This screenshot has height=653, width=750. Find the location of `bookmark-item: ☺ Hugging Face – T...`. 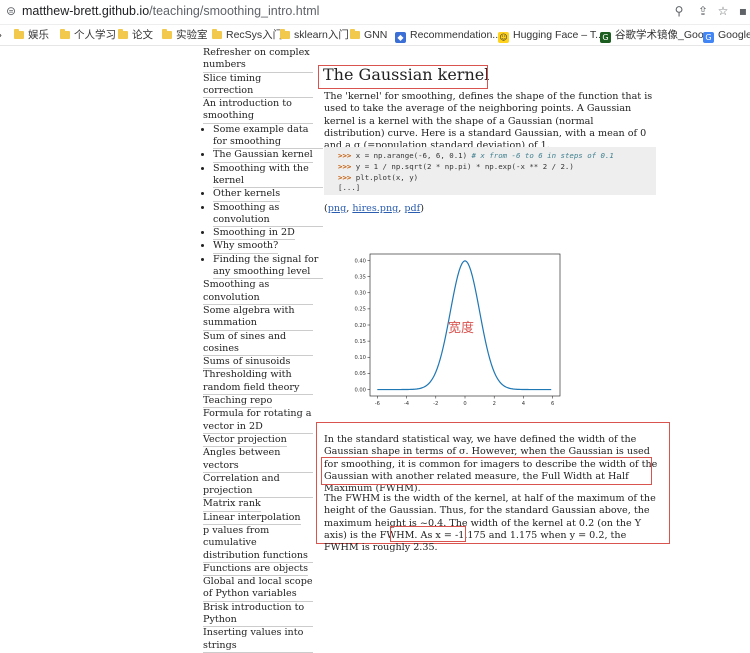

bookmark-item: ☺ Hugging Face – T... is located at coordinates (551, 35).